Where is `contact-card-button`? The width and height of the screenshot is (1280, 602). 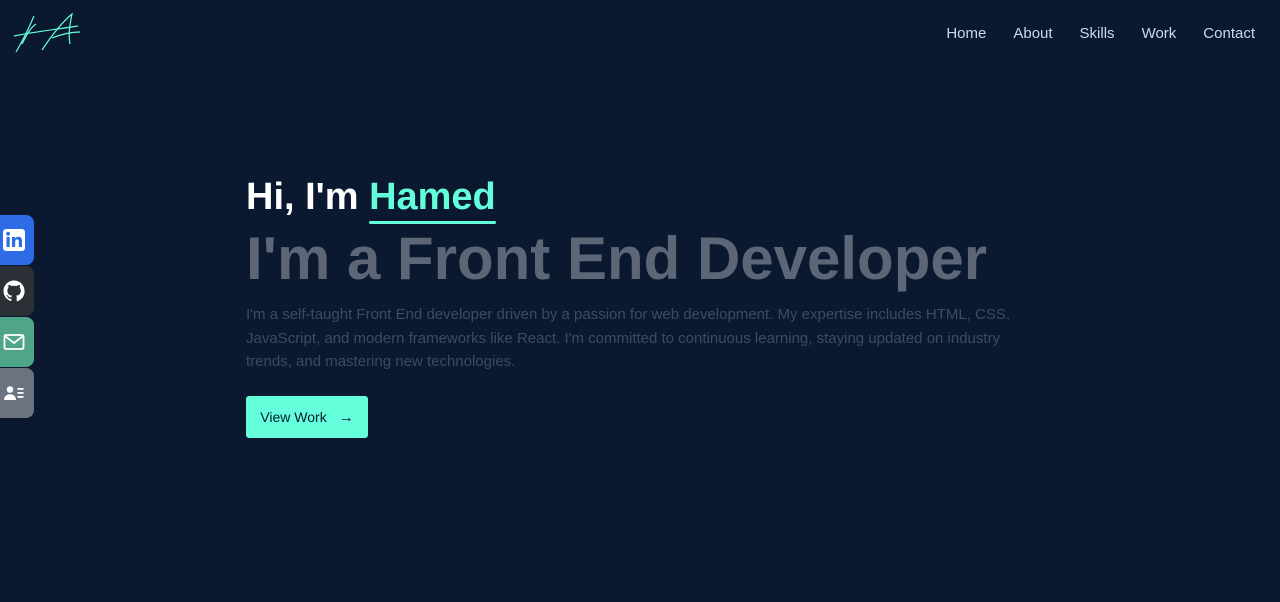 contact-card-button is located at coordinates (17, 393).